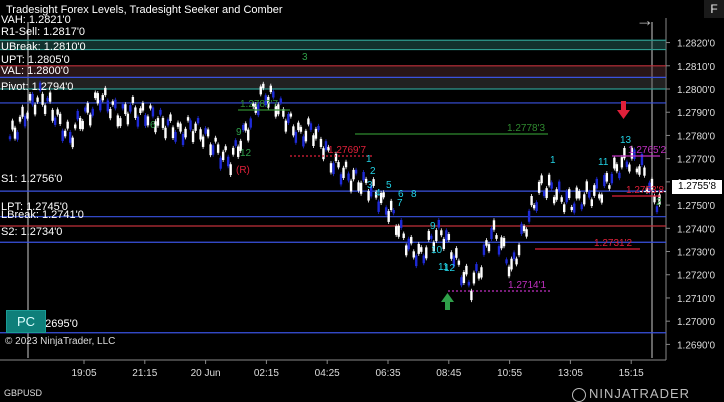  What do you see at coordinates (623, 110) in the screenshot?
I see `sell-arrow-icon` at bounding box center [623, 110].